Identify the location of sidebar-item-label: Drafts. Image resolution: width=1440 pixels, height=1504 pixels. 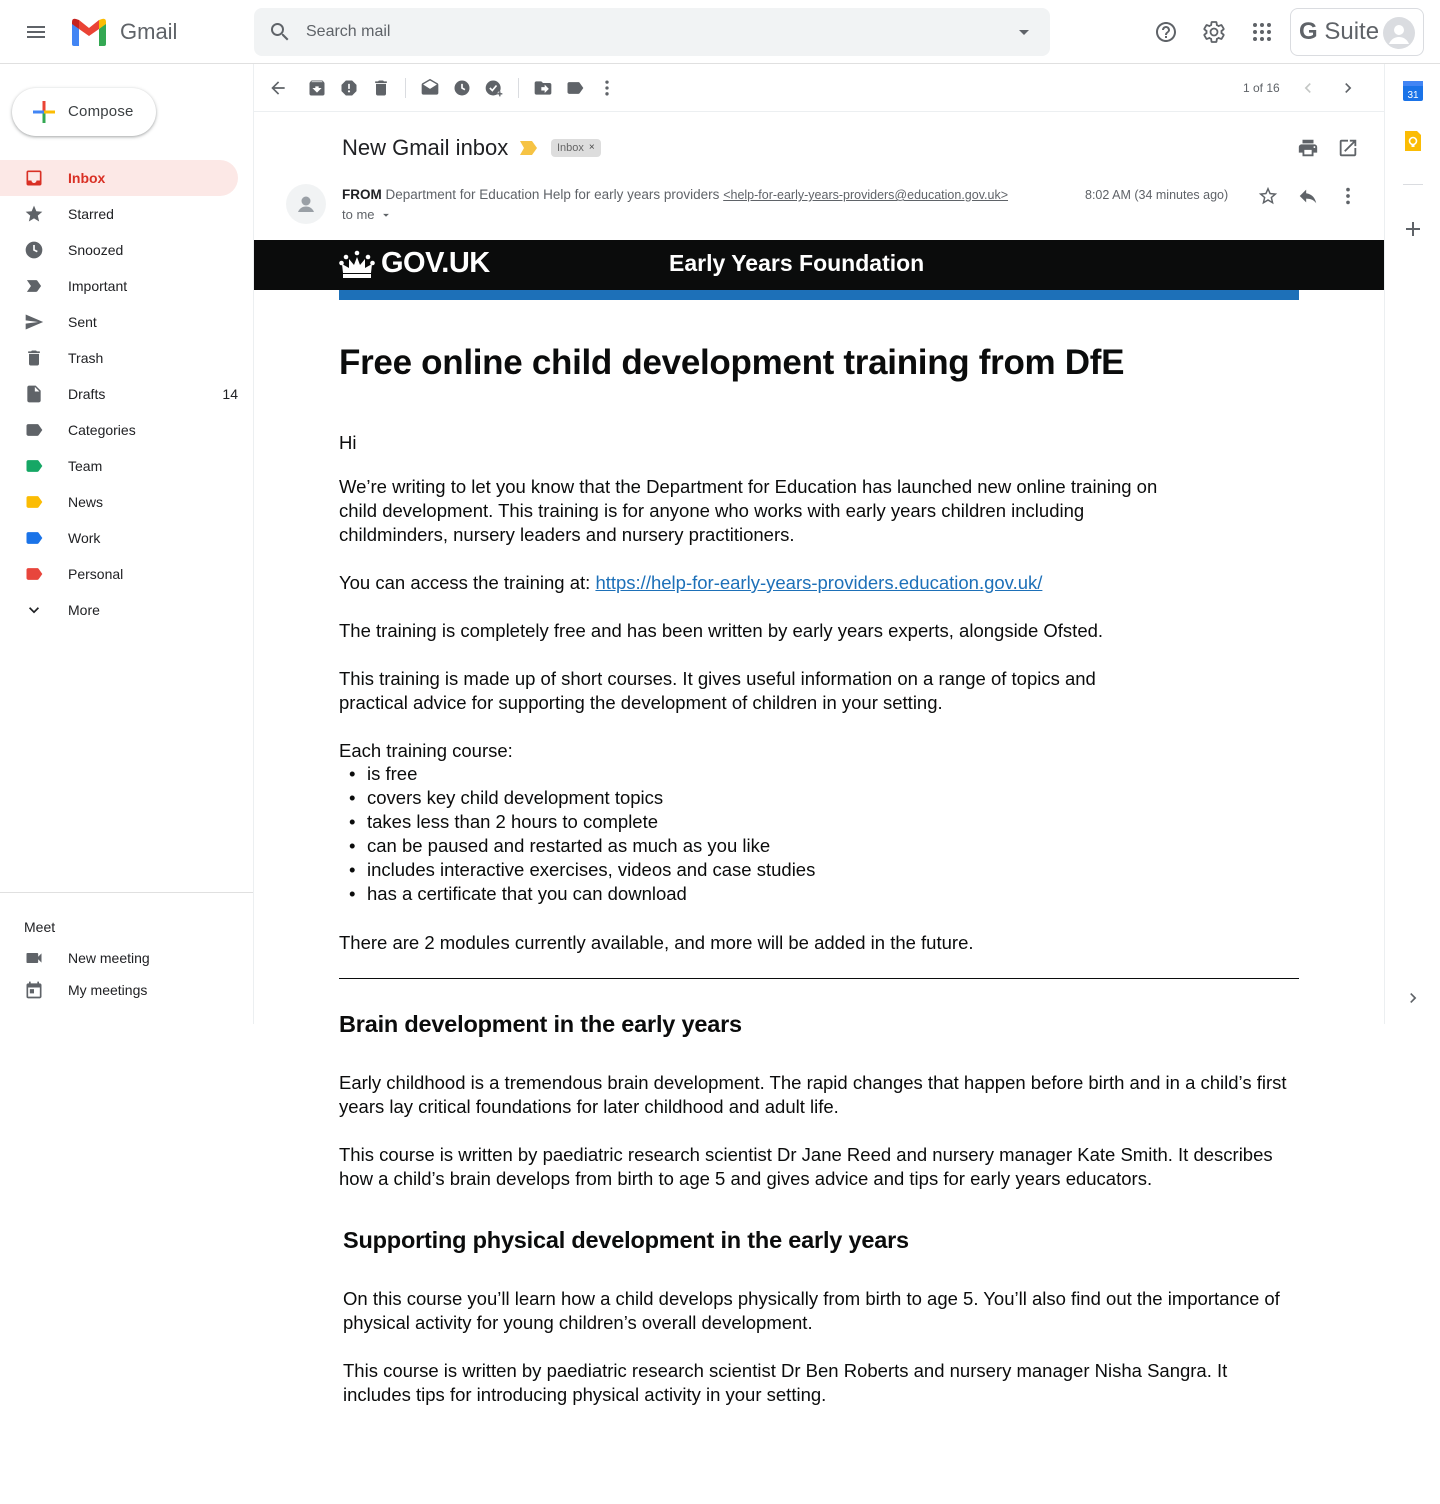
(87, 394).